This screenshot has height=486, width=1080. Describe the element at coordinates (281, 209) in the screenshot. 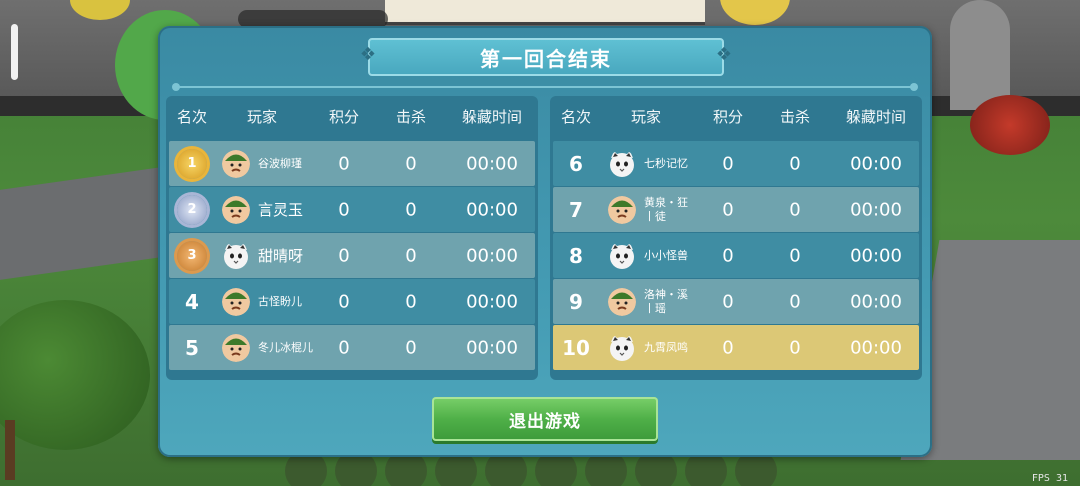

I see `player-name: 言灵玉` at that location.